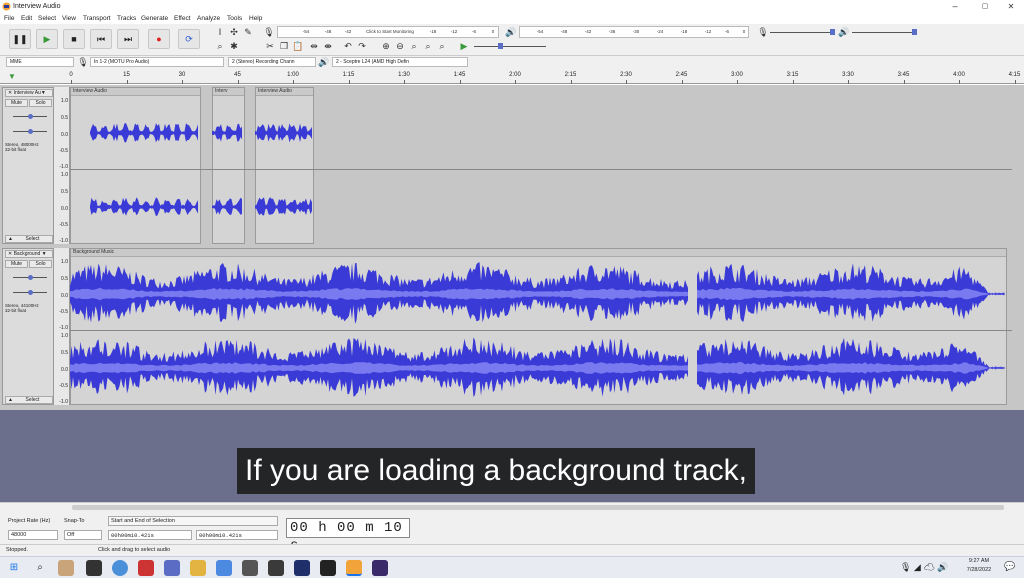 The height and width of the screenshot is (578, 1024). What do you see at coordinates (47, 39) in the screenshot?
I see `play-button: ▶` at bounding box center [47, 39].